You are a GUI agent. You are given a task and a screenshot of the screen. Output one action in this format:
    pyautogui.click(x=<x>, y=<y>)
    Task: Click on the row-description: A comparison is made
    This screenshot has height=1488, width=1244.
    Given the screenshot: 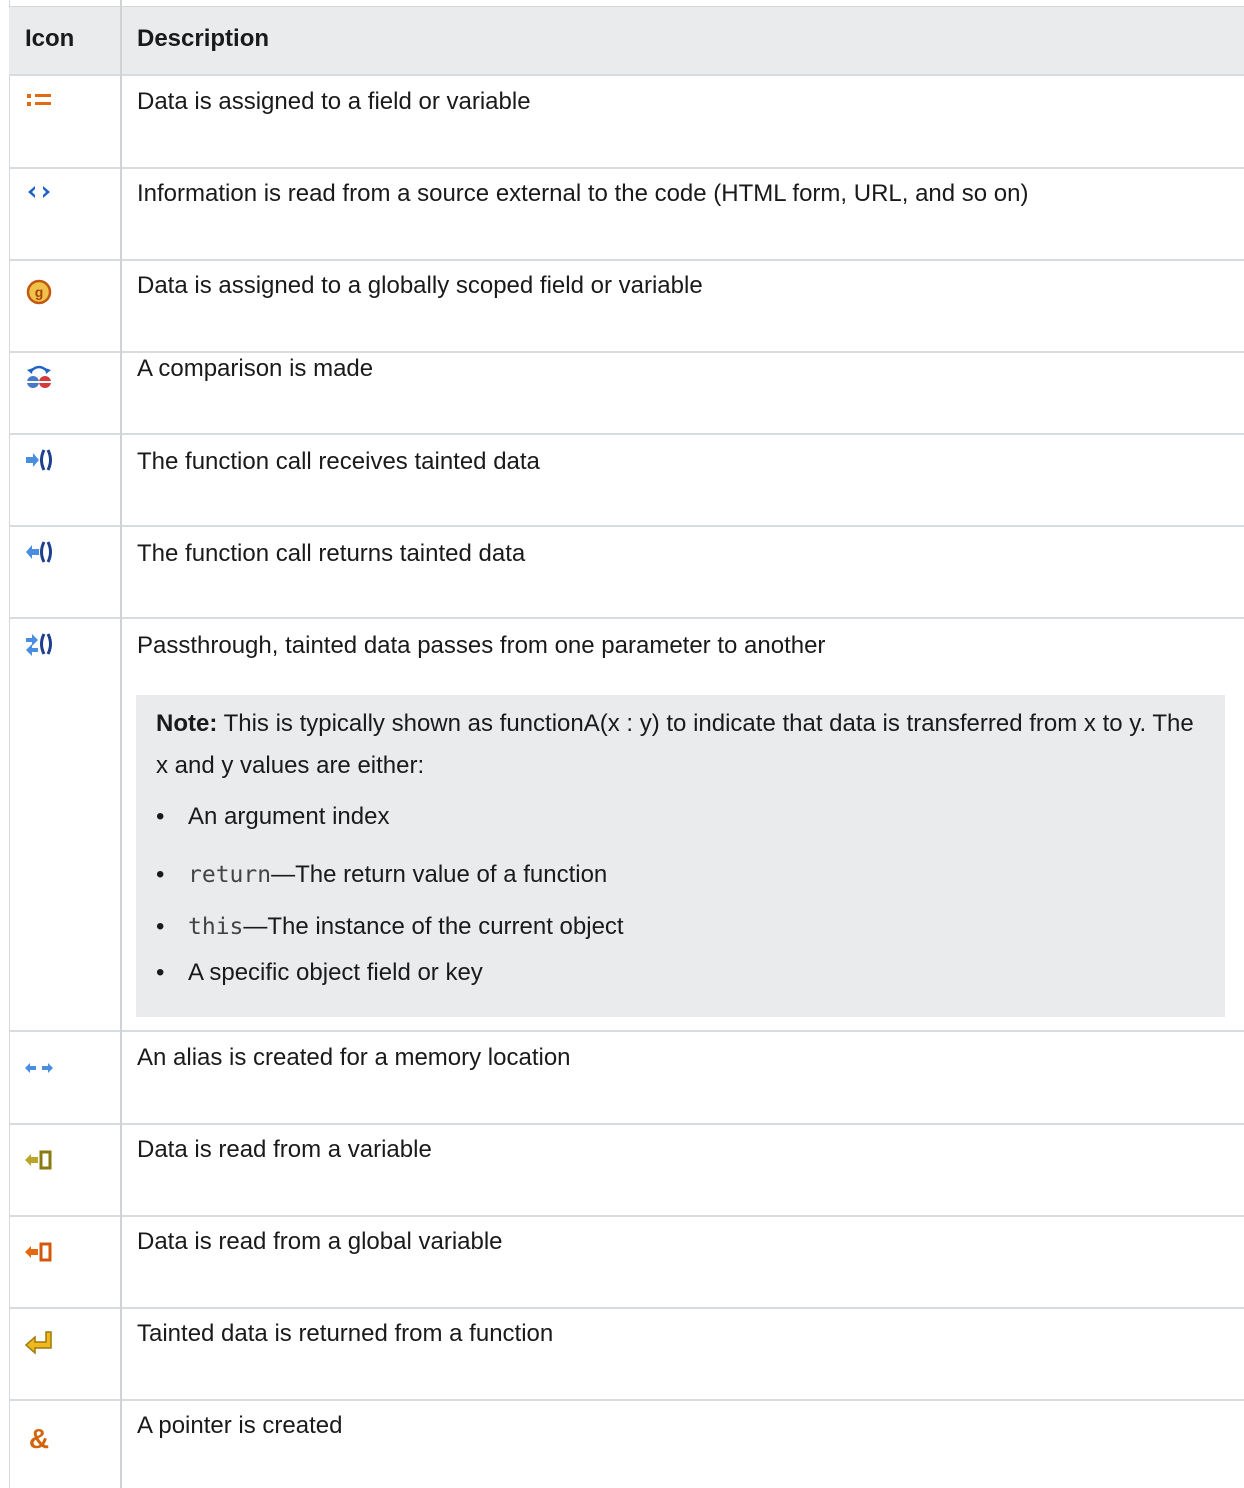 What is the action you would take?
    pyautogui.click(x=255, y=368)
    